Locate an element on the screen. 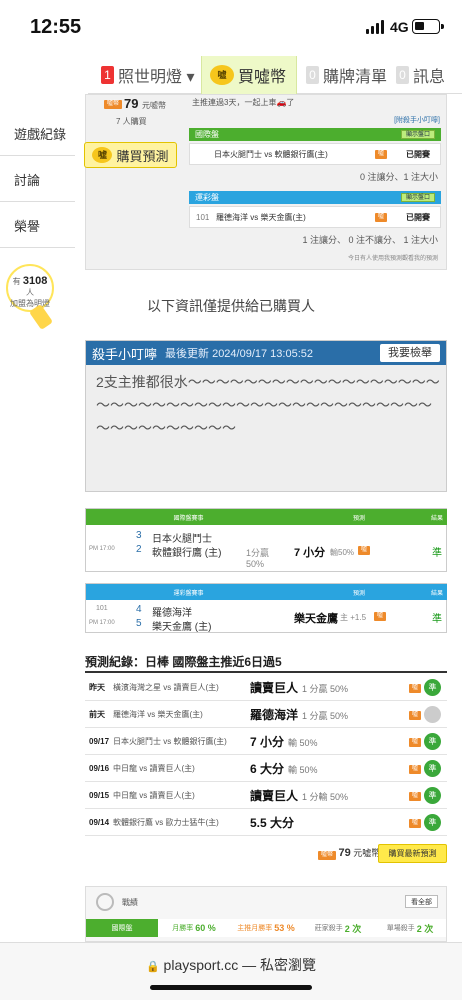  coin-icon-small: 噓 is located at coordinates (102, 155).